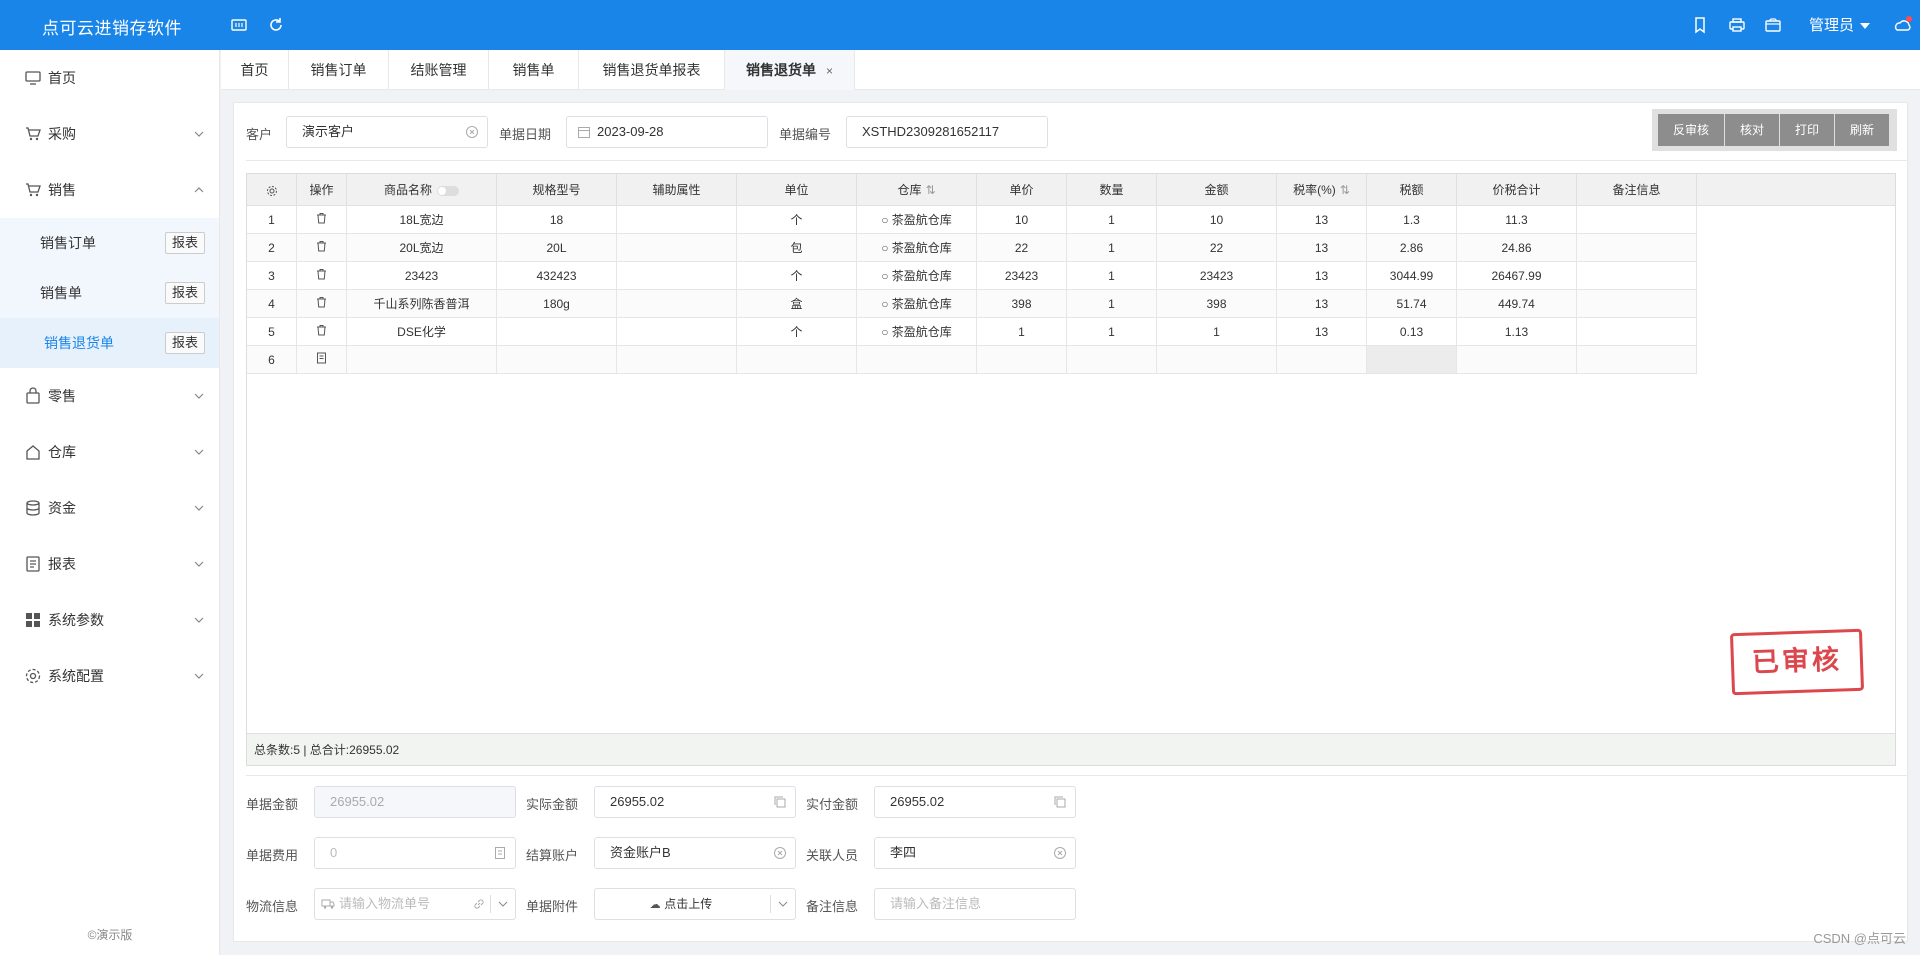 The width and height of the screenshot is (1920, 955). I want to click on doc-fee-field: 0, so click(415, 853).